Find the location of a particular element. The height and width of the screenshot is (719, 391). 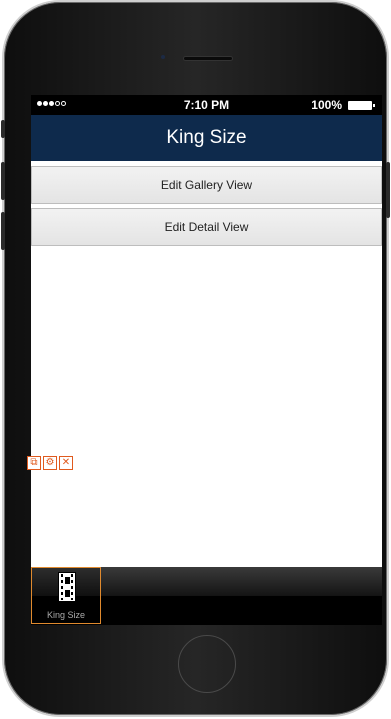

earpiece-speaker is located at coordinates (208, 58).